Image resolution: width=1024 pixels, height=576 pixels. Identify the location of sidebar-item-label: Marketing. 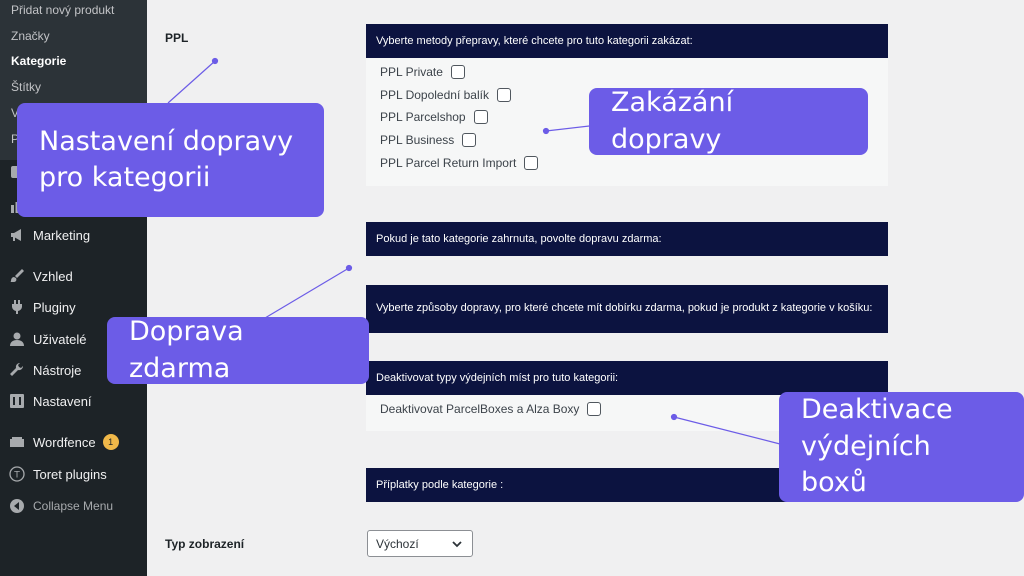
(62, 235).